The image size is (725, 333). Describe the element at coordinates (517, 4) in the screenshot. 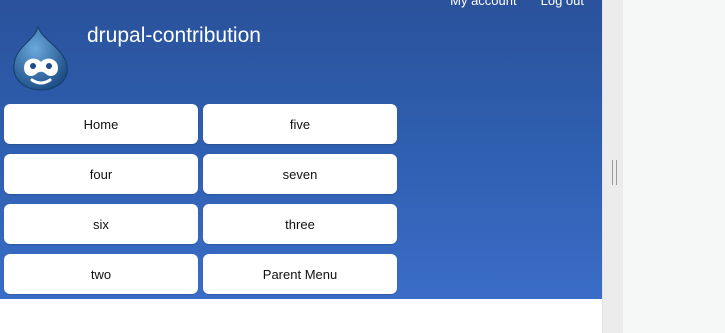

I see `secondary-menu: My account Log out` at that location.